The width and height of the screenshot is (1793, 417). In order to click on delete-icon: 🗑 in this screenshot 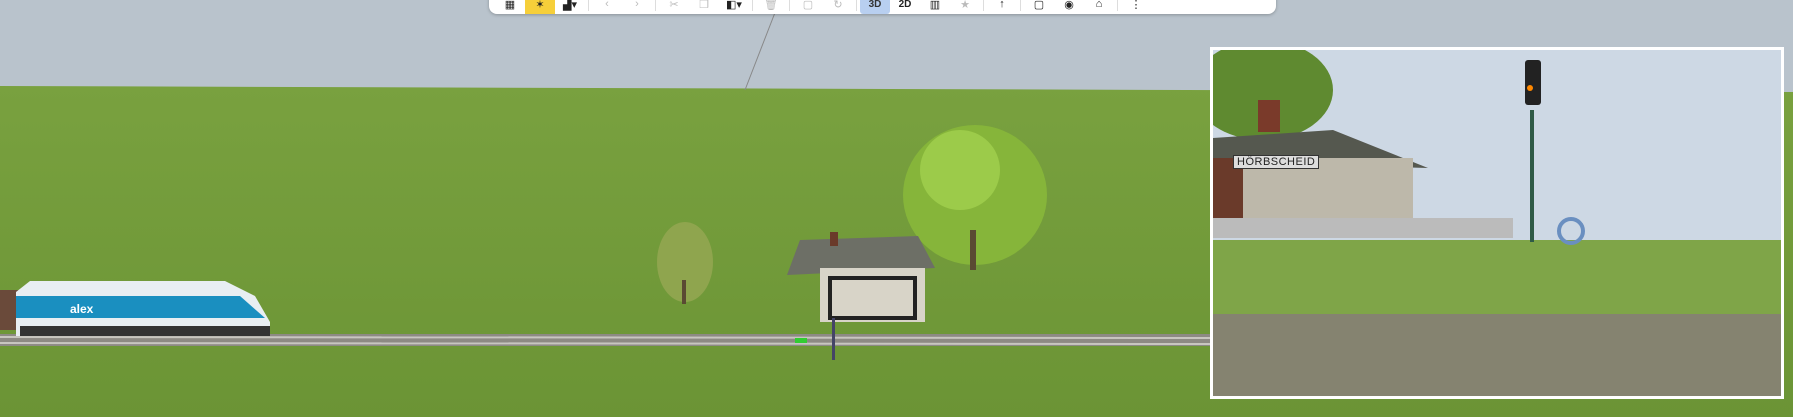, I will do `click(771, 5)`.